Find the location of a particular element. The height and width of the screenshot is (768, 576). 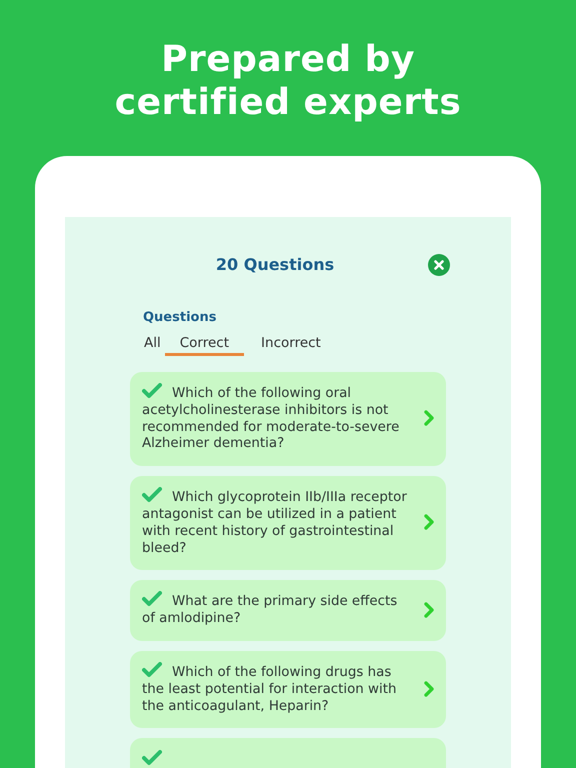

question-text: Which of the following drugs has the least potential for interaction with the anticoagulant, Heparin? is located at coordinates (280, 689).